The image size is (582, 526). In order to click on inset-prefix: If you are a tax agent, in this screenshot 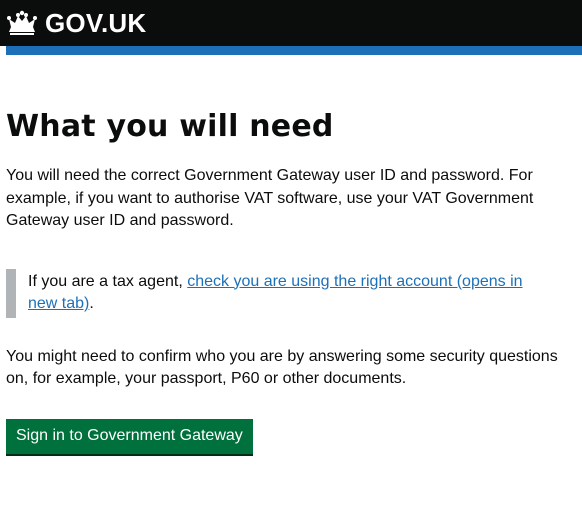, I will do `click(108, 281)`.